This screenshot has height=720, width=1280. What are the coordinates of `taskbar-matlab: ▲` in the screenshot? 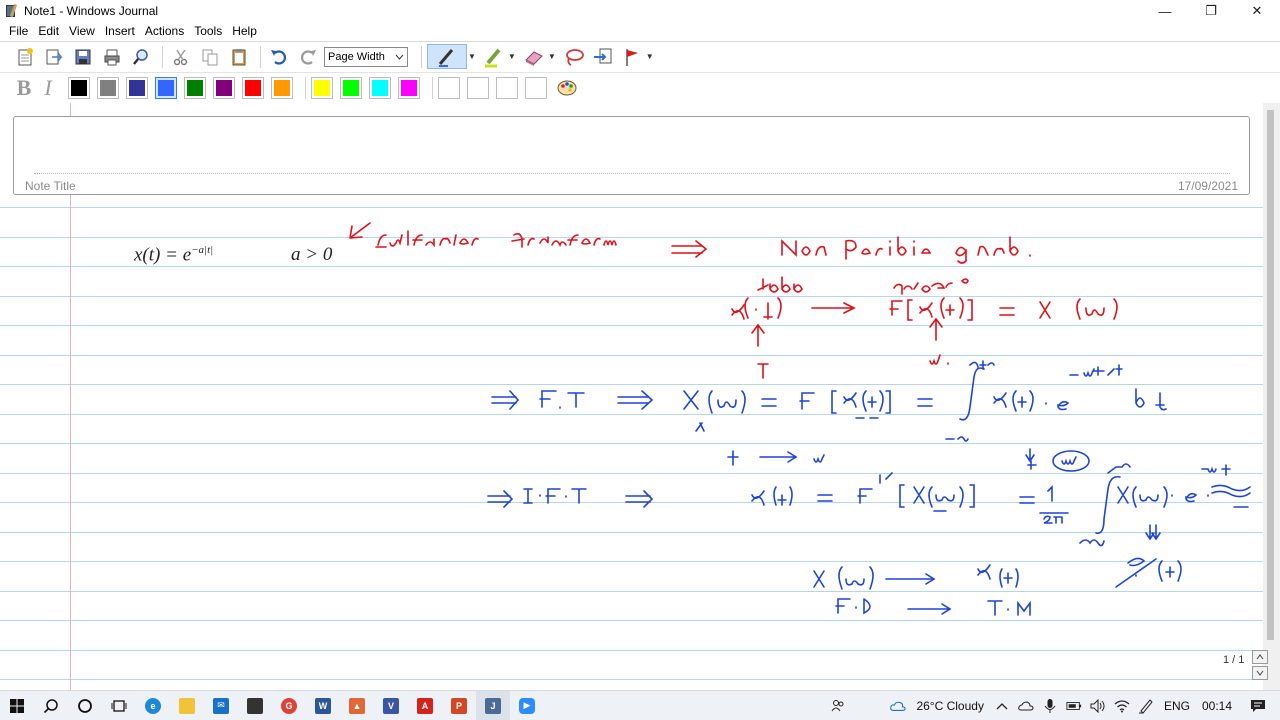 It's located at (357, 705).